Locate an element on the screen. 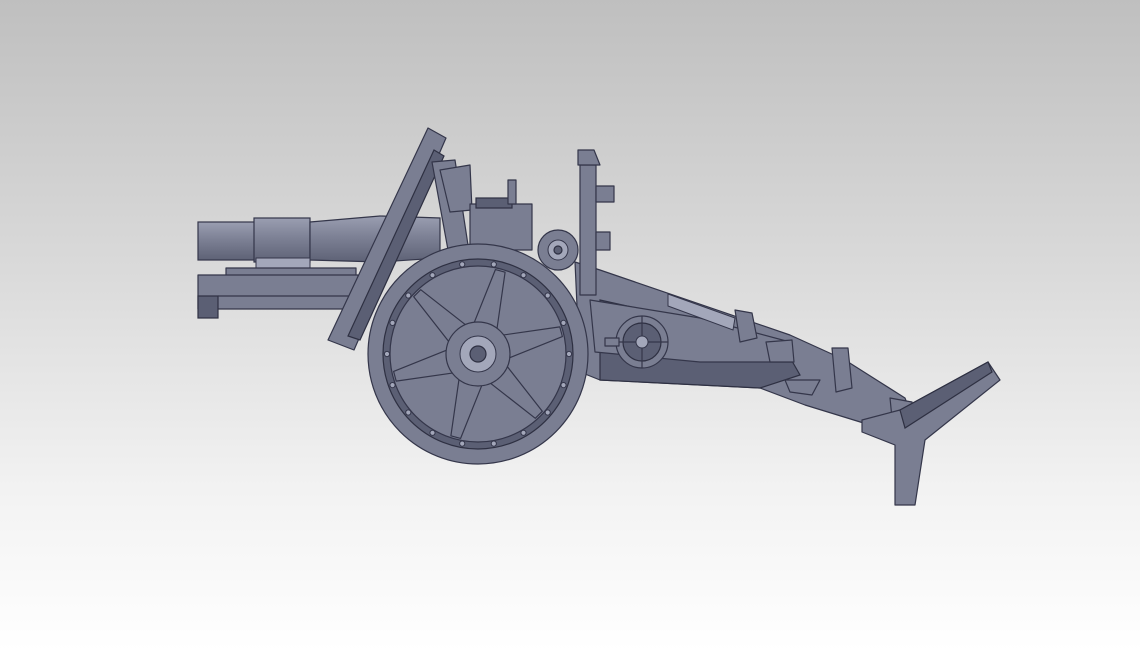  breech is located at coordinates (501, 215).